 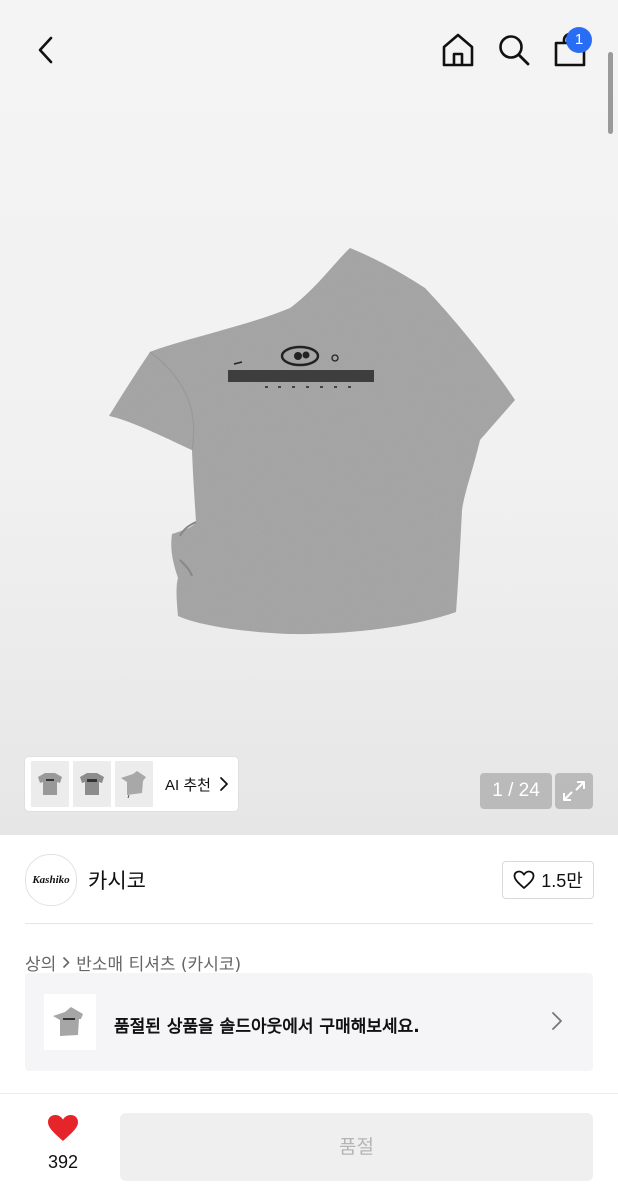 I want to click on expand-icon, so click(x=574, y=791).